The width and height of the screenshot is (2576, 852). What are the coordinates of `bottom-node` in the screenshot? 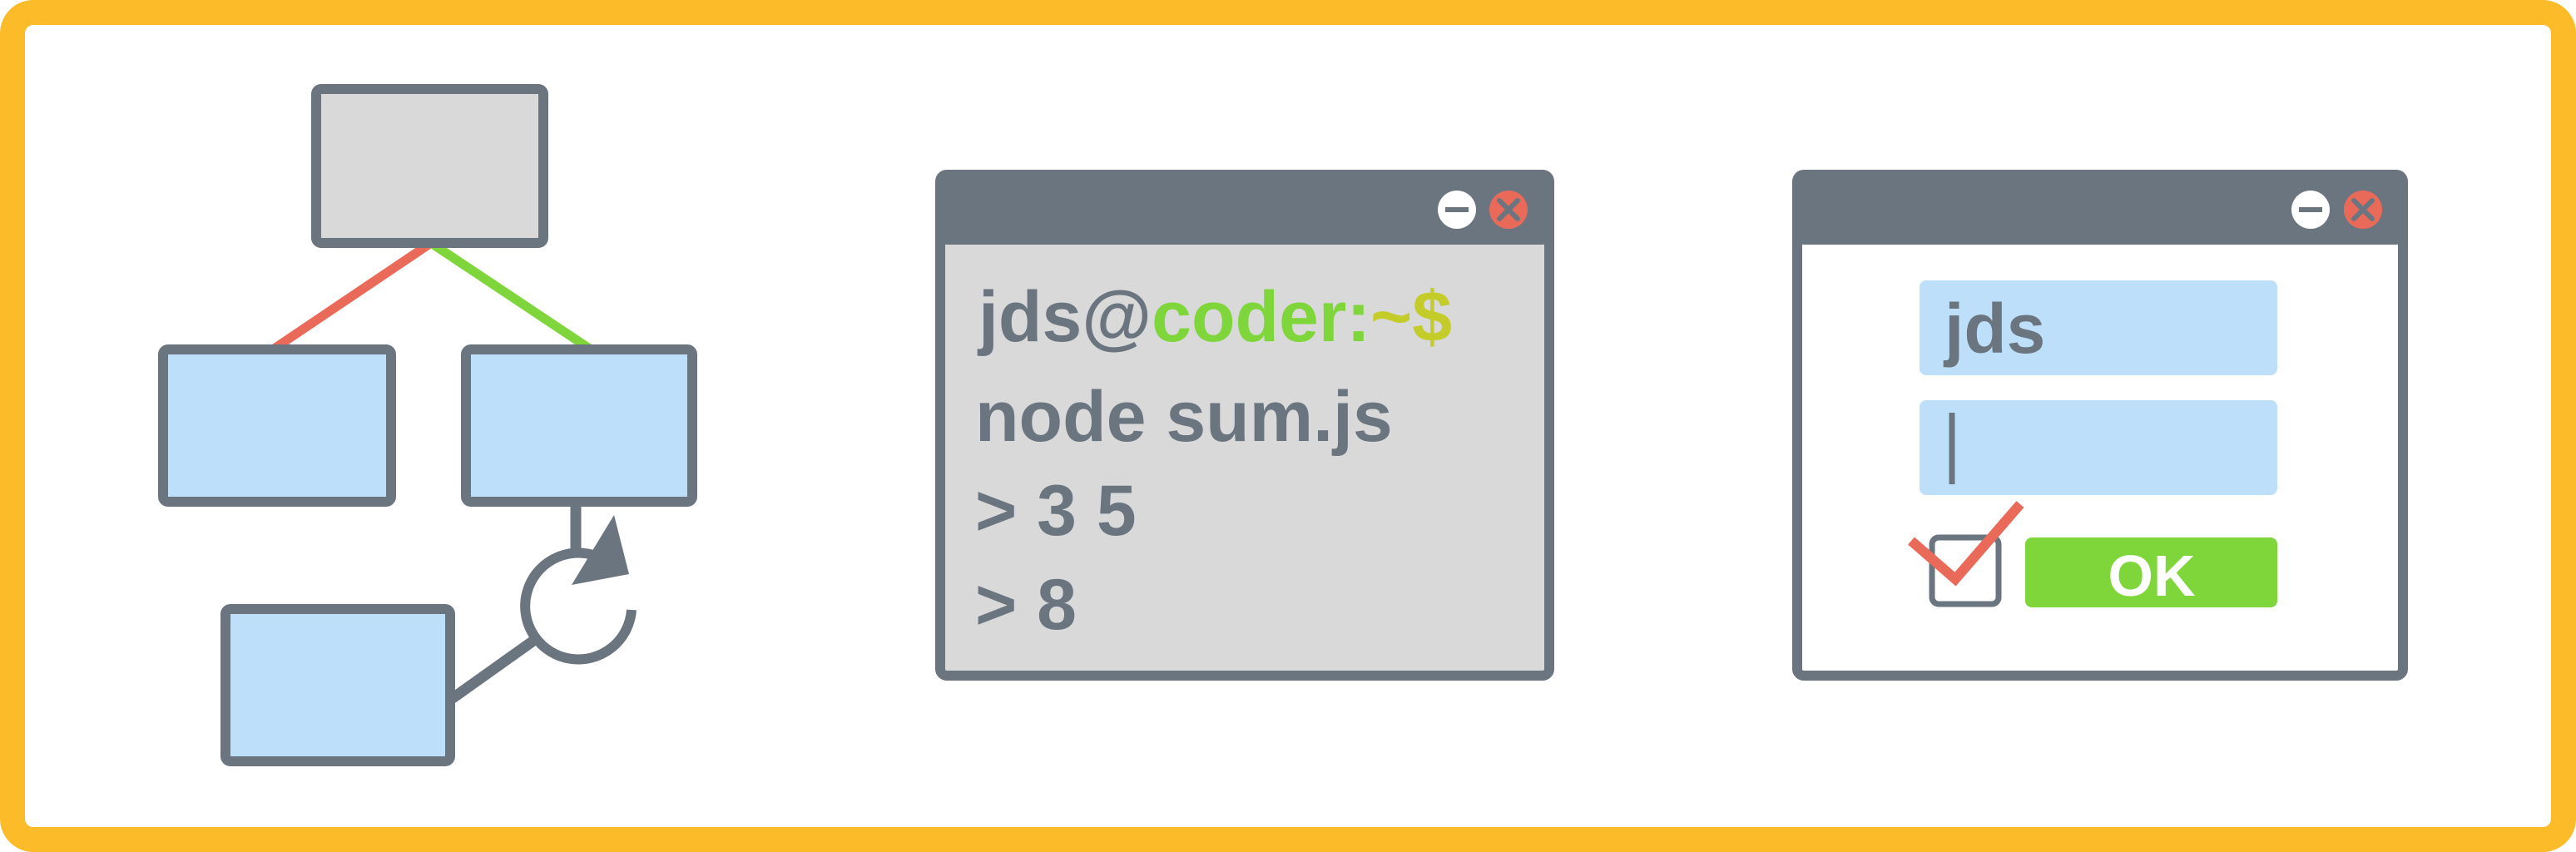 It's located at (338, 685).